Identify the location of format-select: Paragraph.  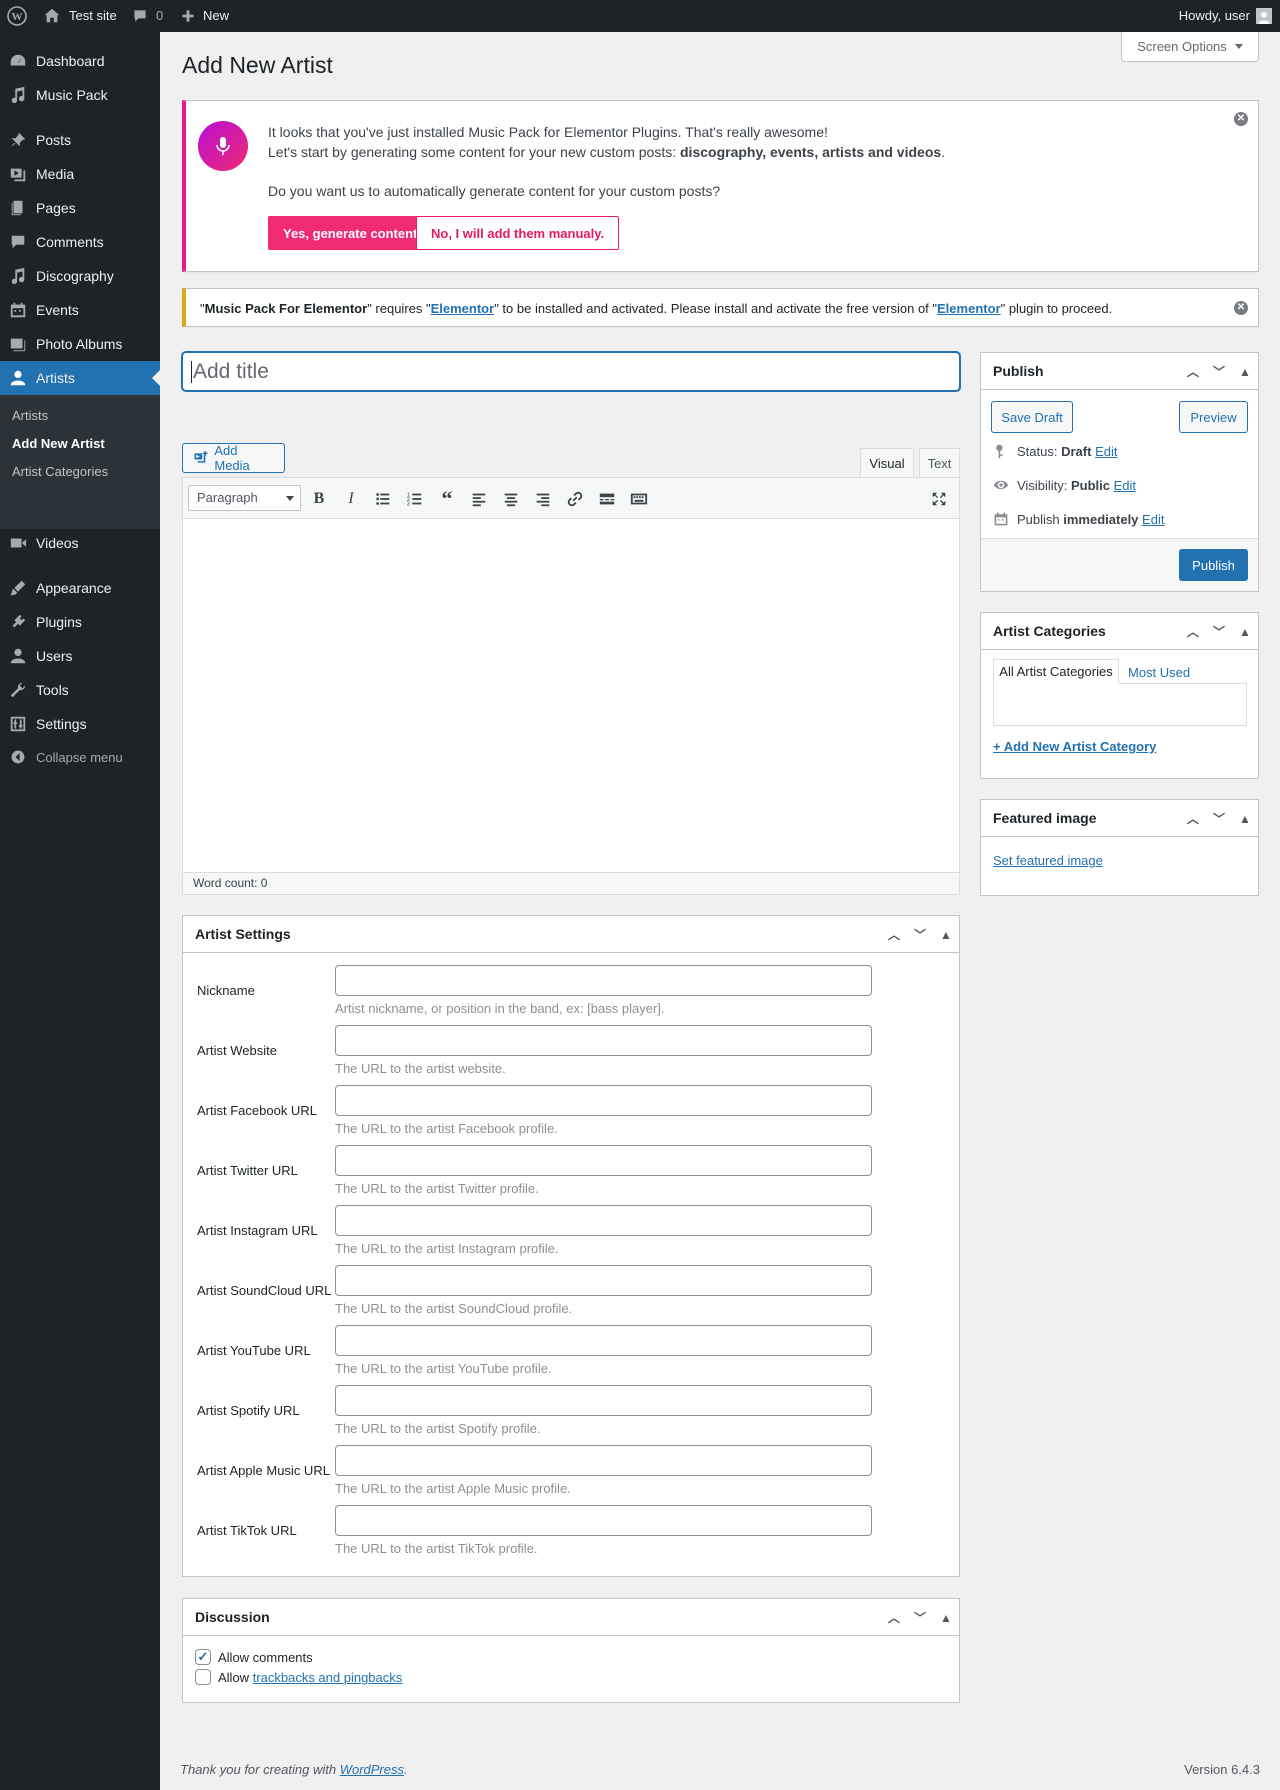
(244, 498).